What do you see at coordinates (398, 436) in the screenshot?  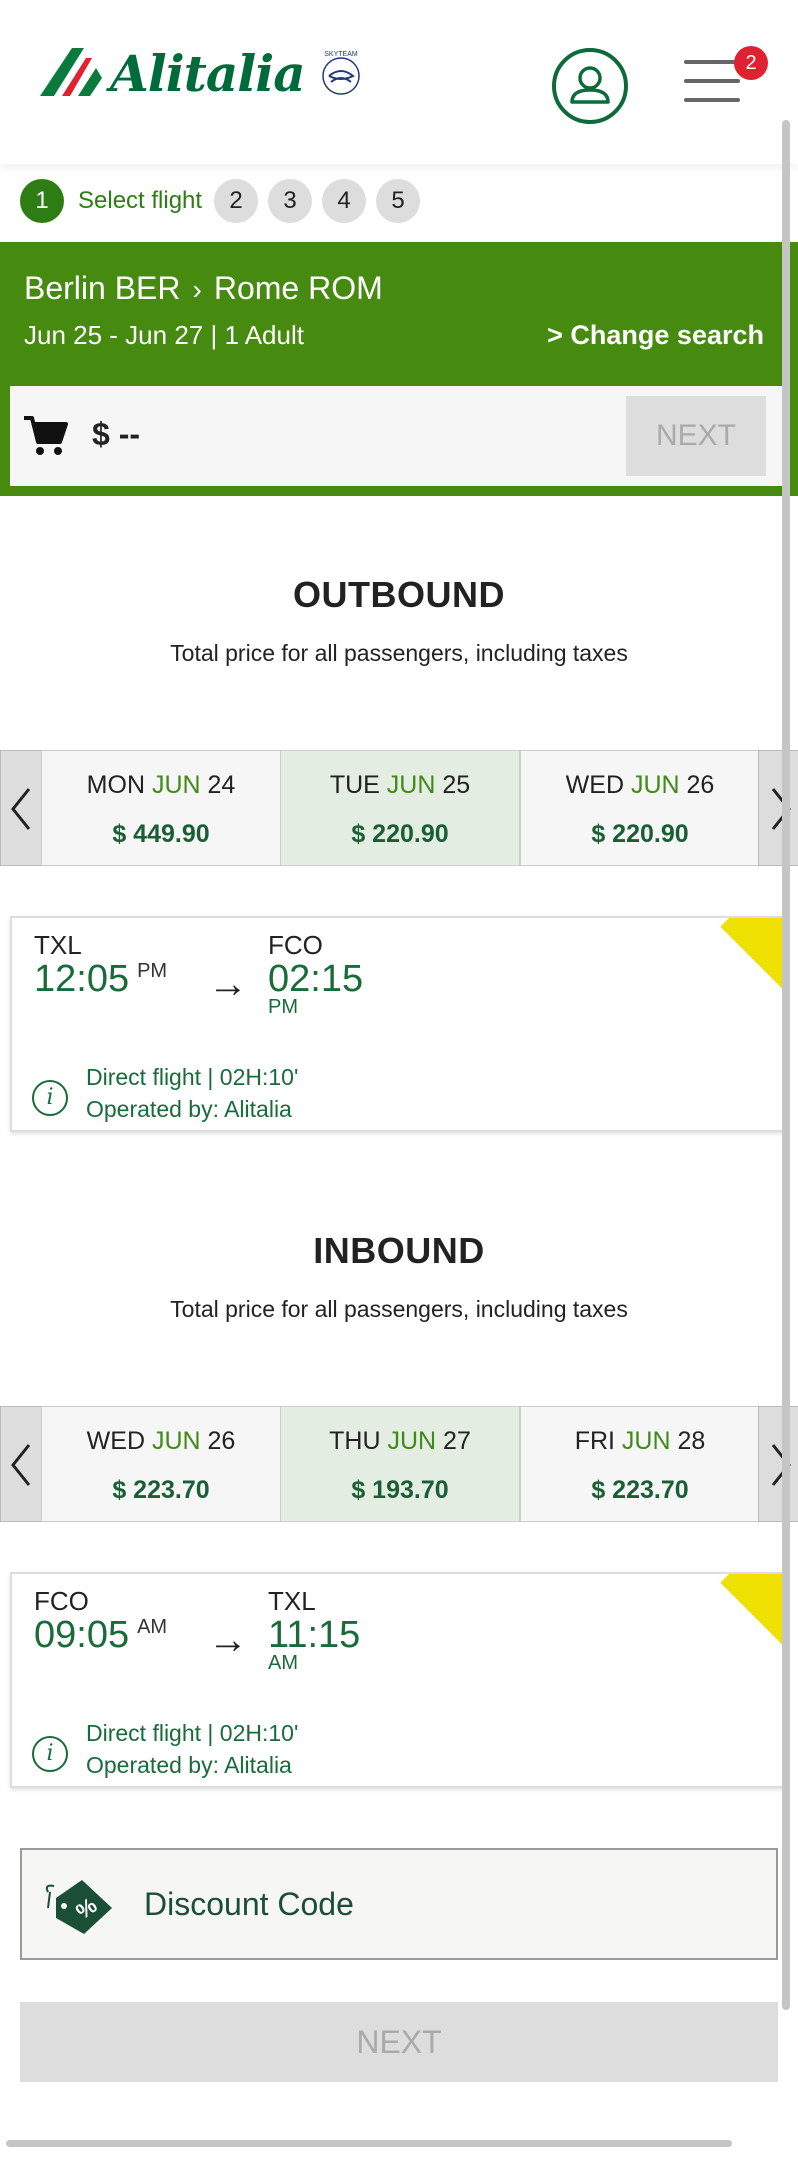 I see `cart-bar: $ -- NEXT` at bounding box center [398, 436].